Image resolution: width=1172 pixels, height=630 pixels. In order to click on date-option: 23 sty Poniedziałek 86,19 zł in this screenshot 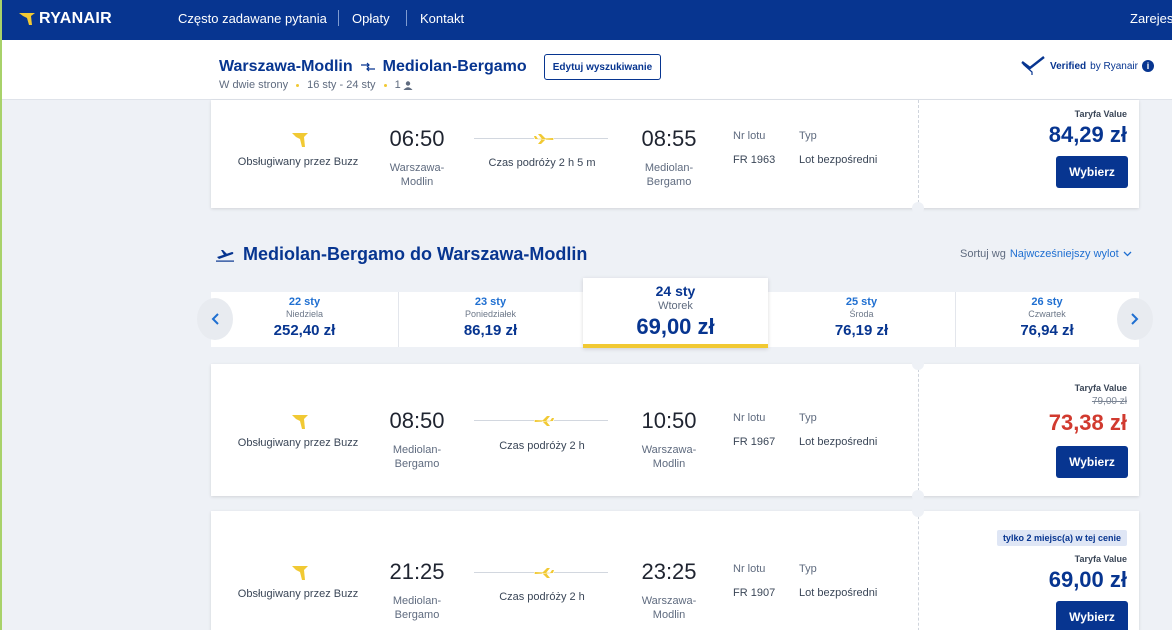, I will do `click(490, 319)`.